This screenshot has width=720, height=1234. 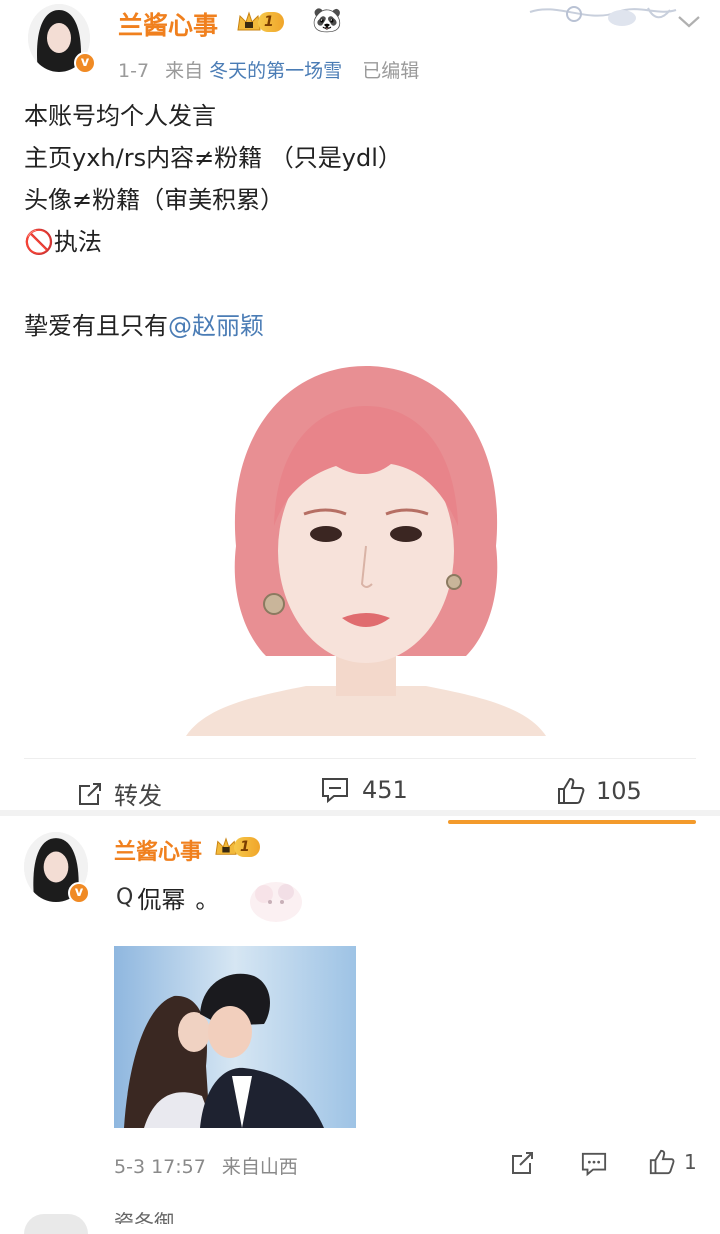 I want to click on chevron-down-icon, so click(x=689, y=22).